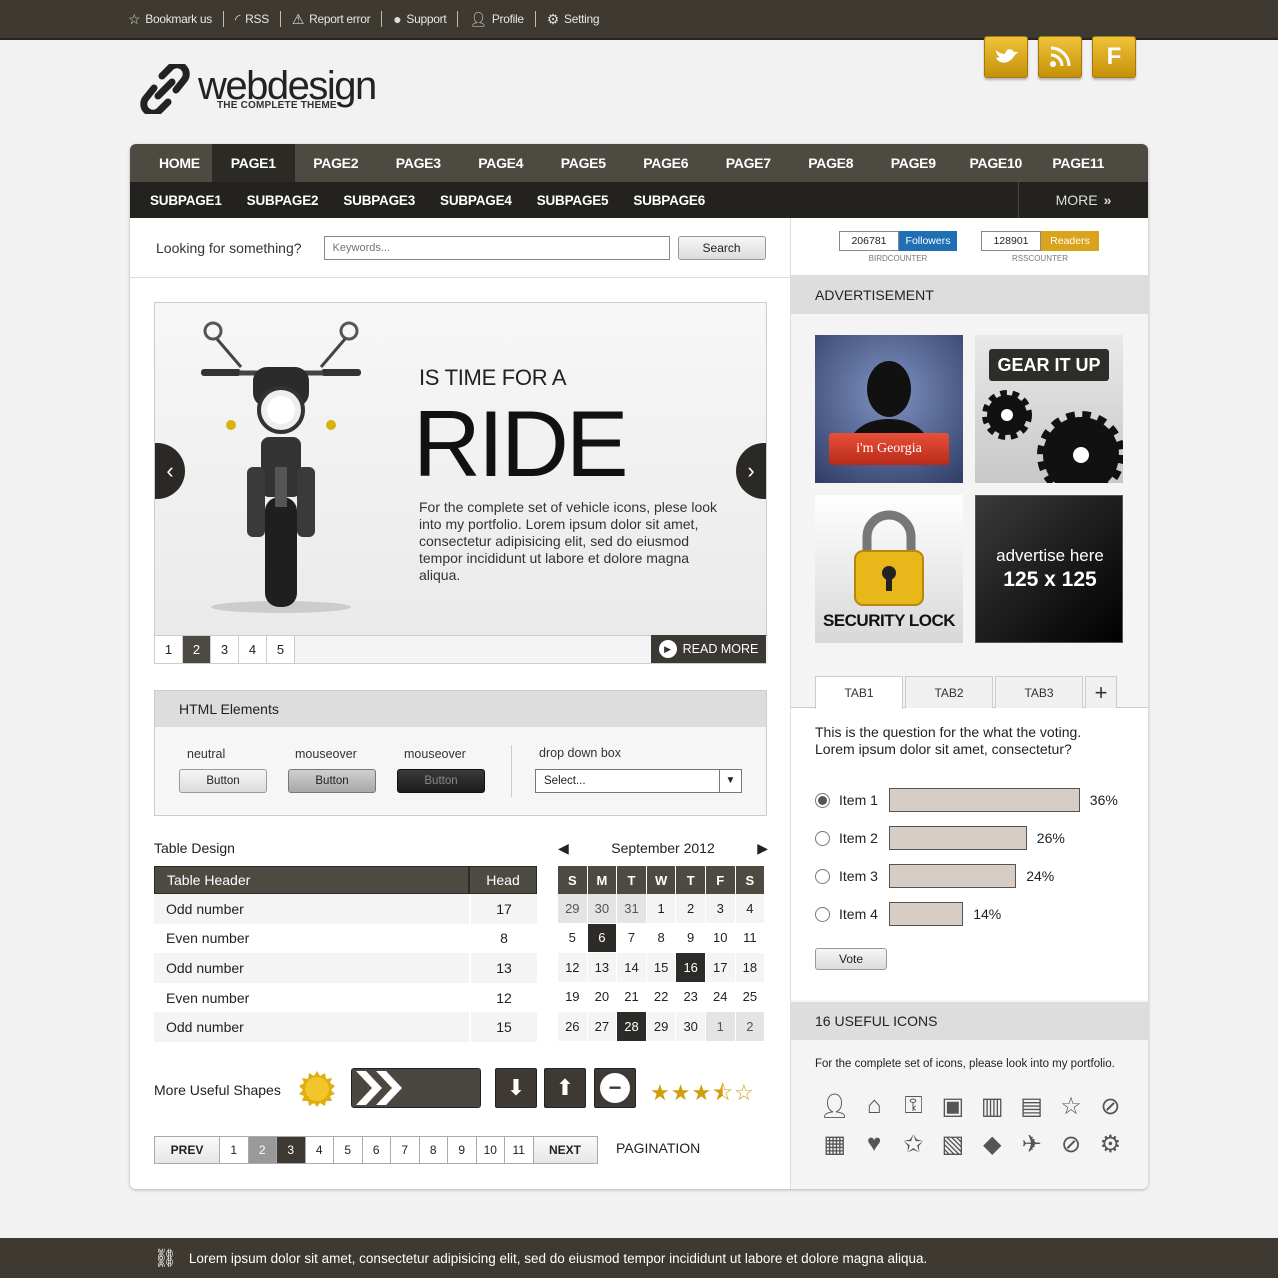 This screenshot has width=1278, height=1278. What do you see at coordinates (1114, 57) in the screenshot?
I see `facebook-button: F` at bounding box center [1114, 57].